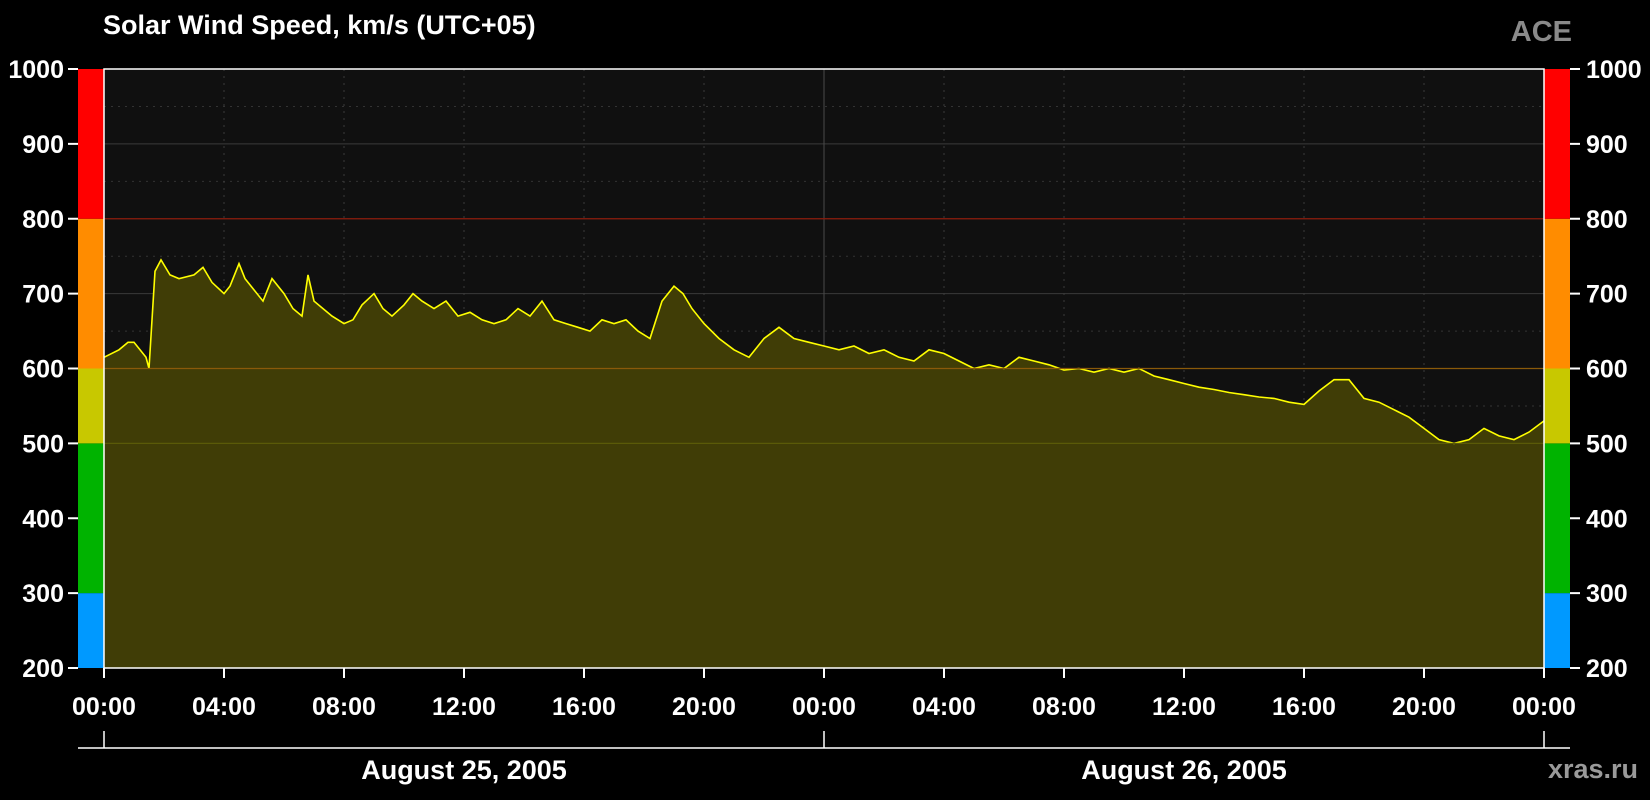  Describe the element at coordinates (319, 25) in the screenshot. I see `chart-title: Solar Wind Speed, km/s (UTC+05)` at that location.